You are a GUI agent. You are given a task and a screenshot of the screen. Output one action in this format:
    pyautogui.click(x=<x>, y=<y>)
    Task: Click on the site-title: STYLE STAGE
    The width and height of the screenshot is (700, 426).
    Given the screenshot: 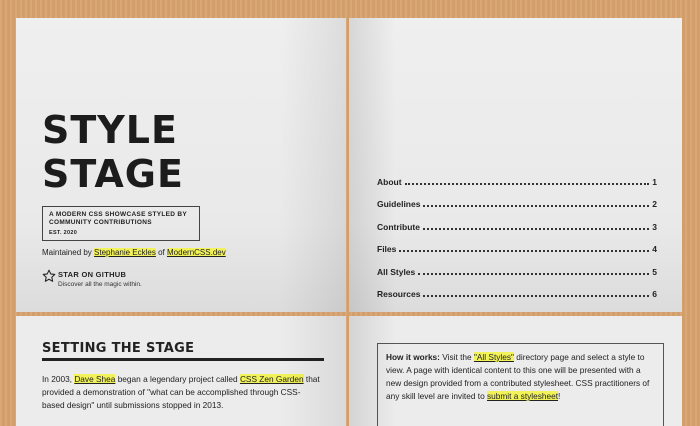 What is the action you would take?
    pyautogui.click(x=113, y=152)
    